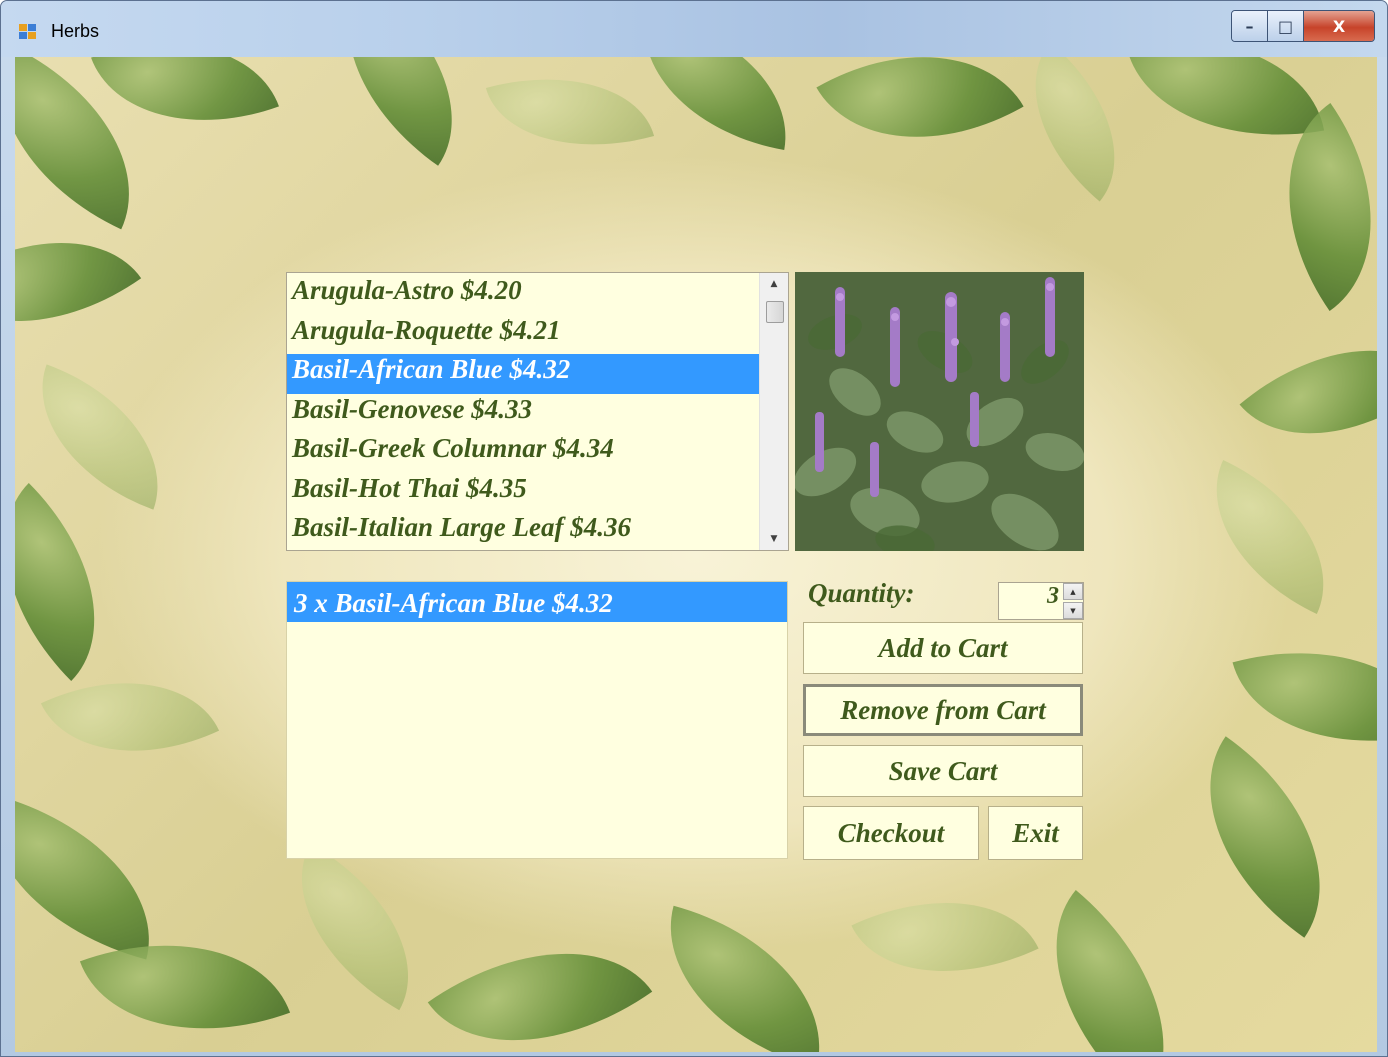  I want to click on remove-from-cart-button: Remove from Cart, so click(943, 710).